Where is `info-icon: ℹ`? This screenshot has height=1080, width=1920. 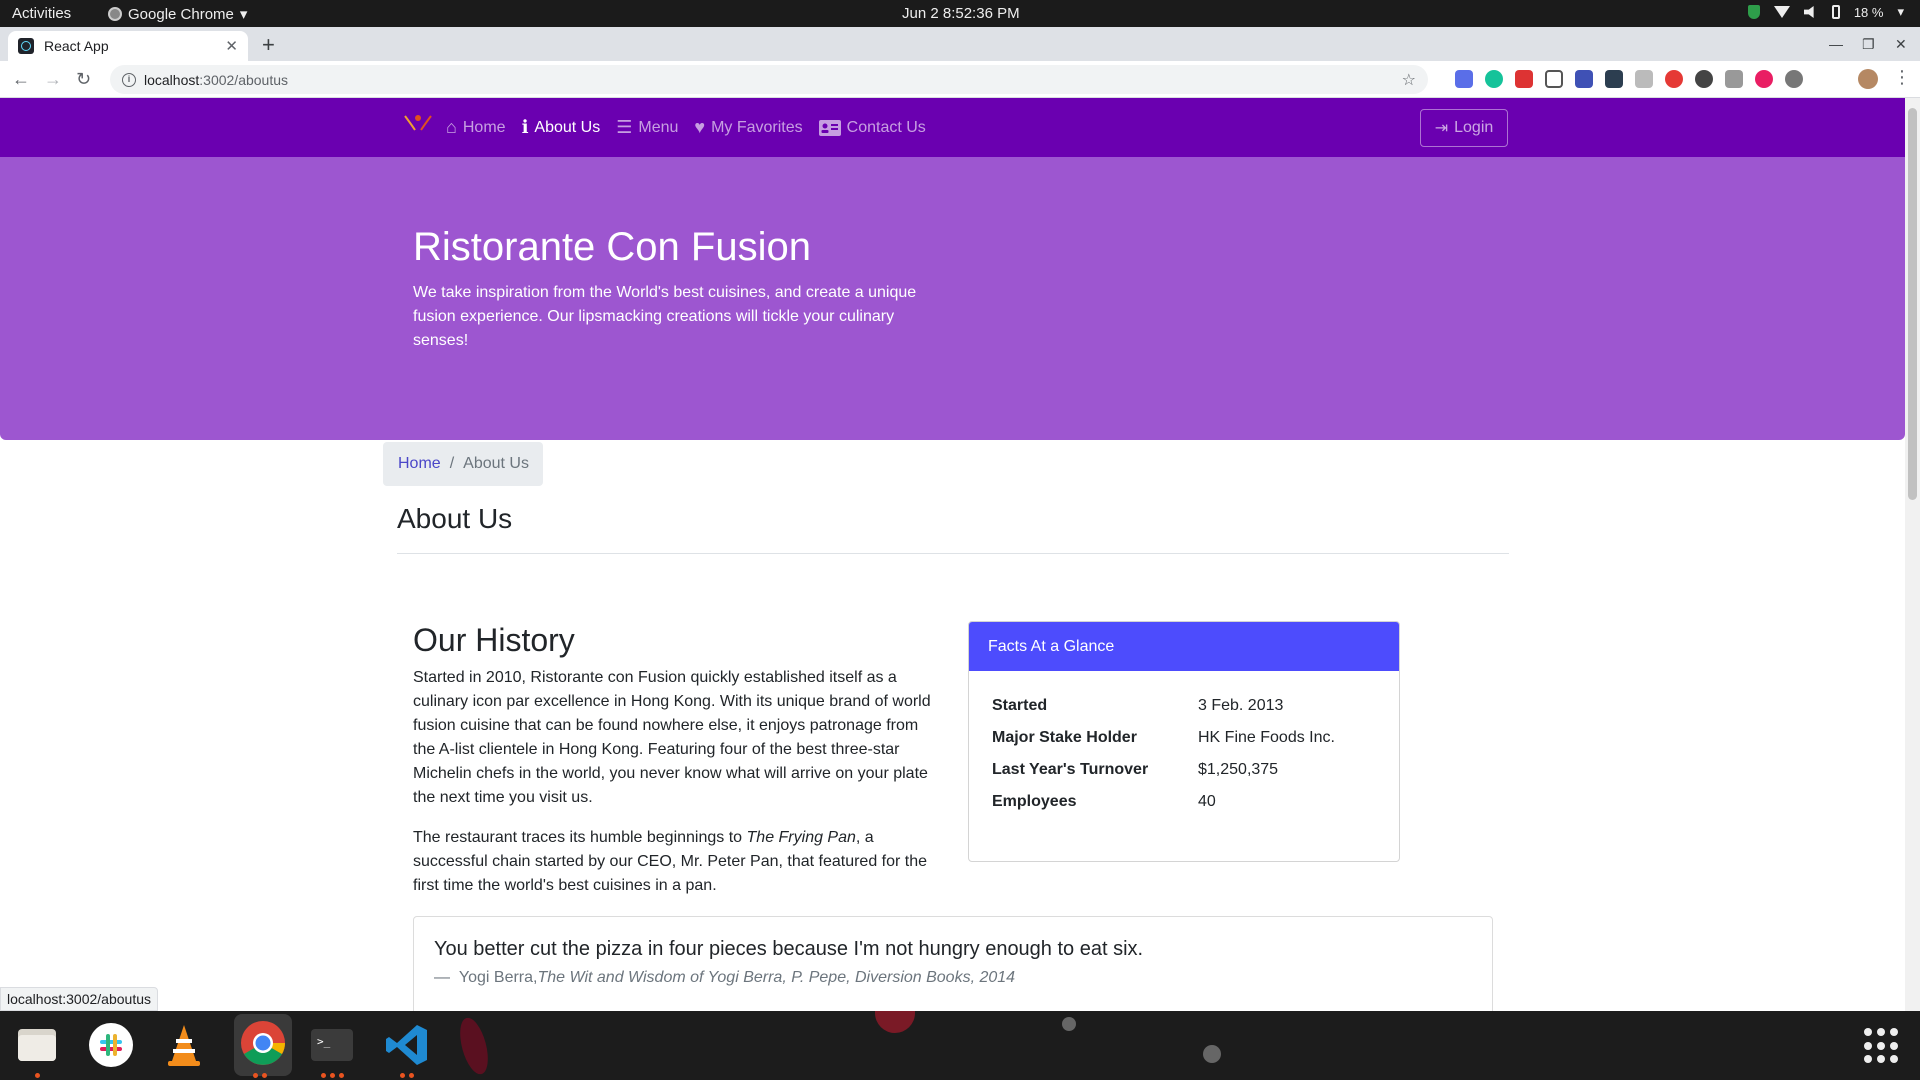
info-icon: ℹ is located at coordinates (525, 127).